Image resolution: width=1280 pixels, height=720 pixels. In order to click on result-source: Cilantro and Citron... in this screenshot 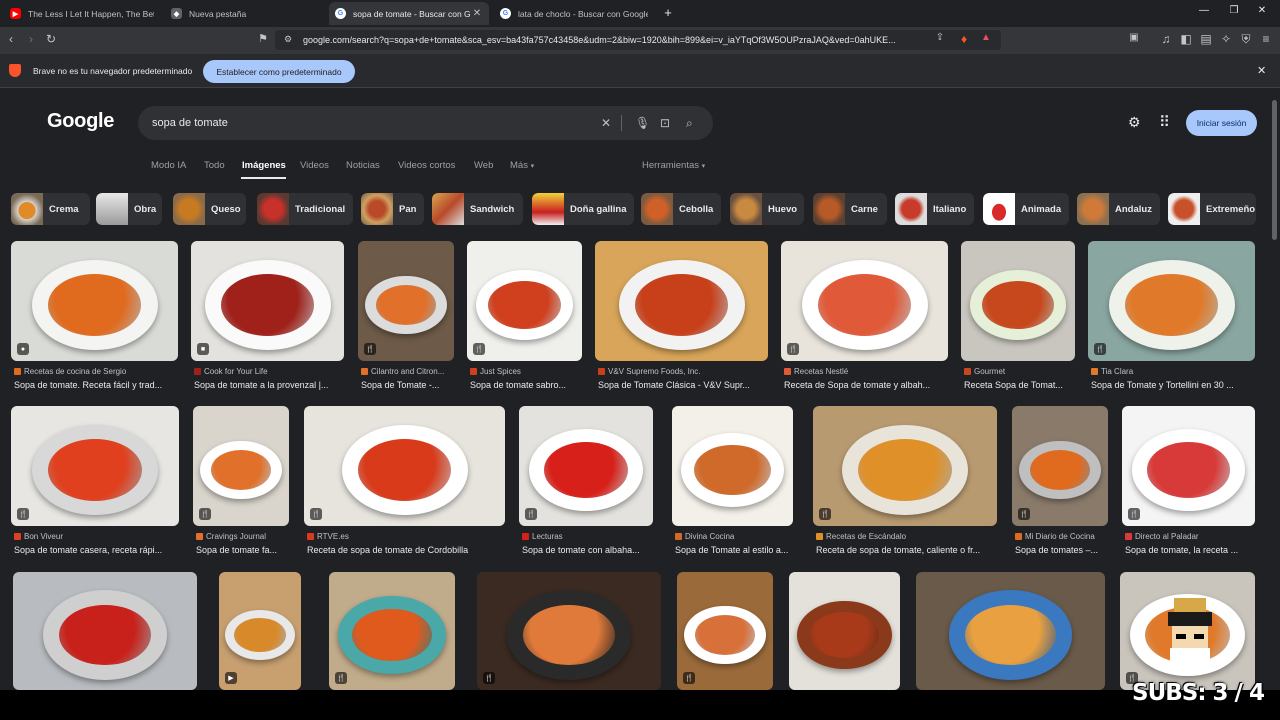, I will do `click(409, 371)`.